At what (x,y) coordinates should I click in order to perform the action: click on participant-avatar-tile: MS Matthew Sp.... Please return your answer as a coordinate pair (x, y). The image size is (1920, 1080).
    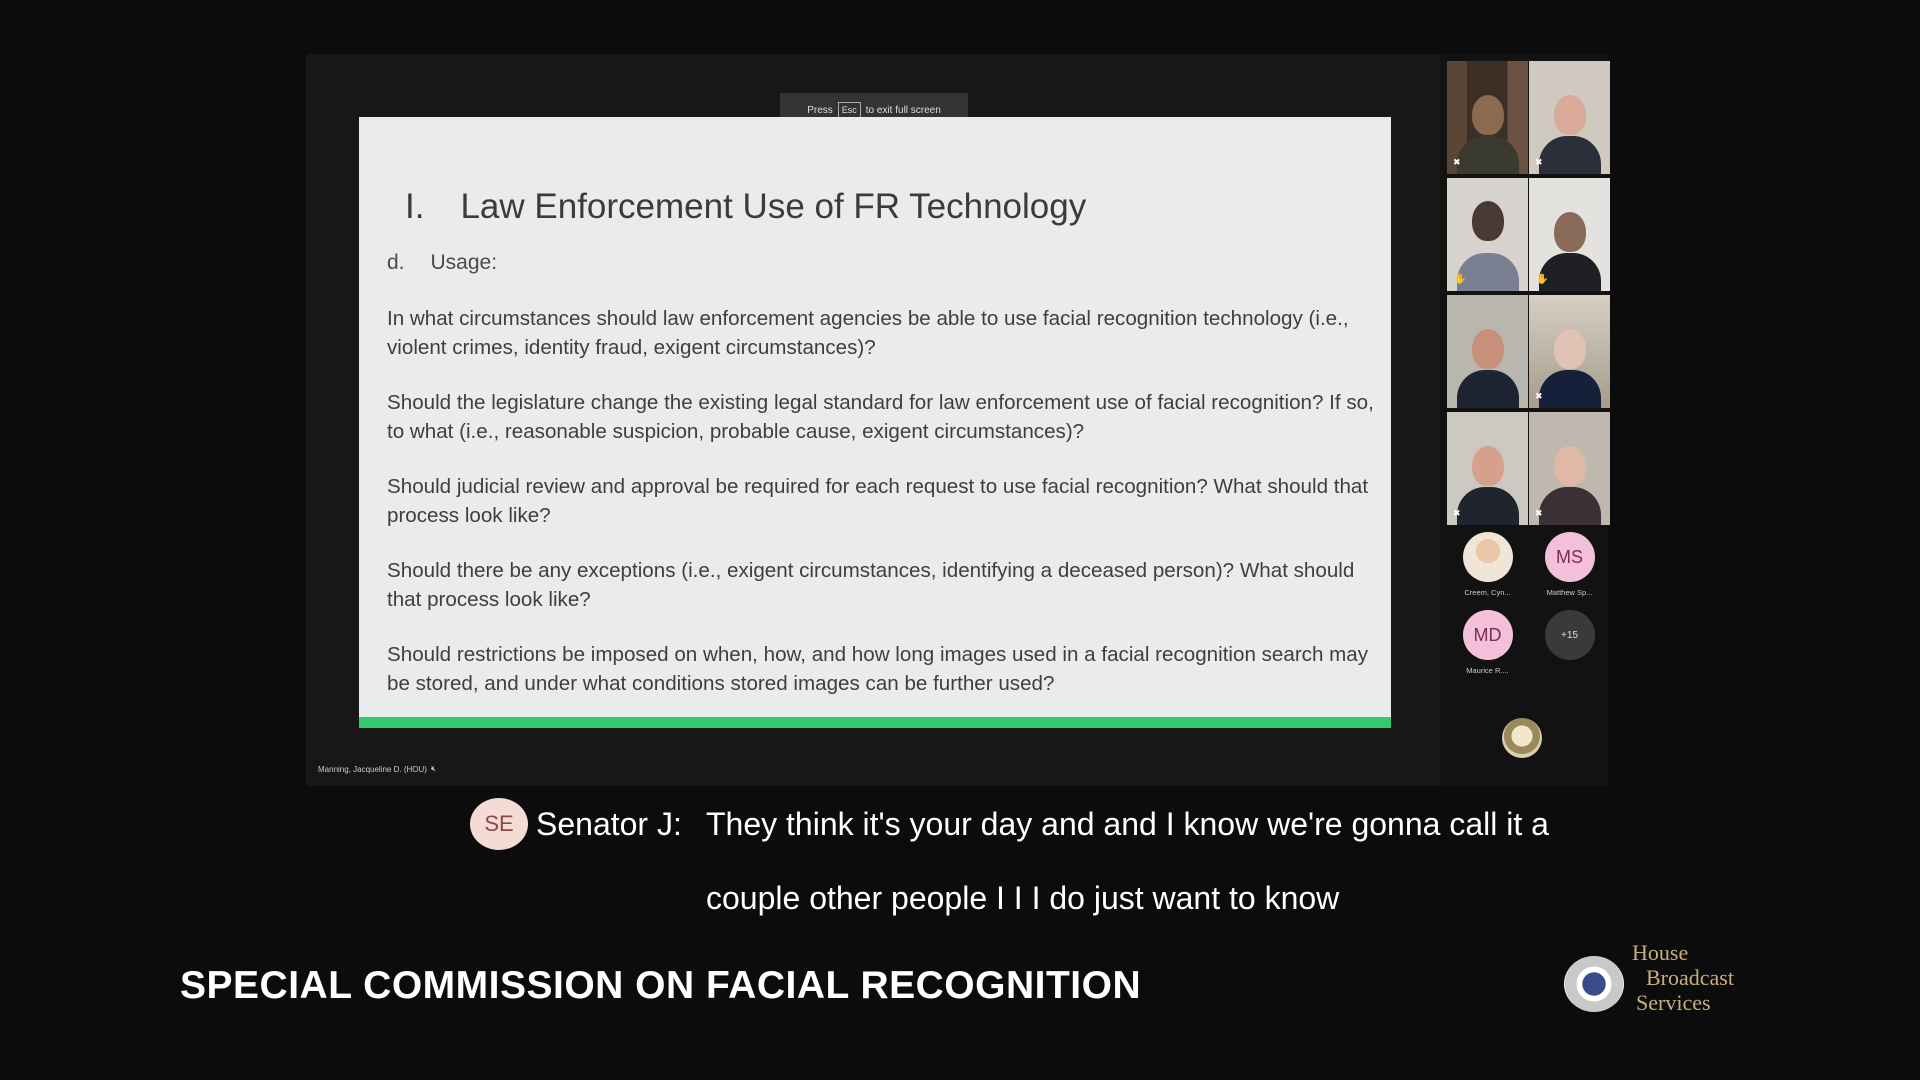
    Looking at the image, I should click on (1569, 571).